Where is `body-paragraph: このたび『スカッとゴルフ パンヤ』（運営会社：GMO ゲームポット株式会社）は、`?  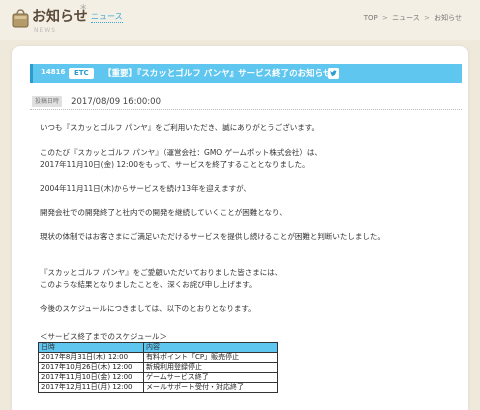
body-paragraph: このたび『スカッとゴルフ パンヤ』（運営会社：GMO ゲームポット株式会社）は、 is located at coordinates (181, 152).